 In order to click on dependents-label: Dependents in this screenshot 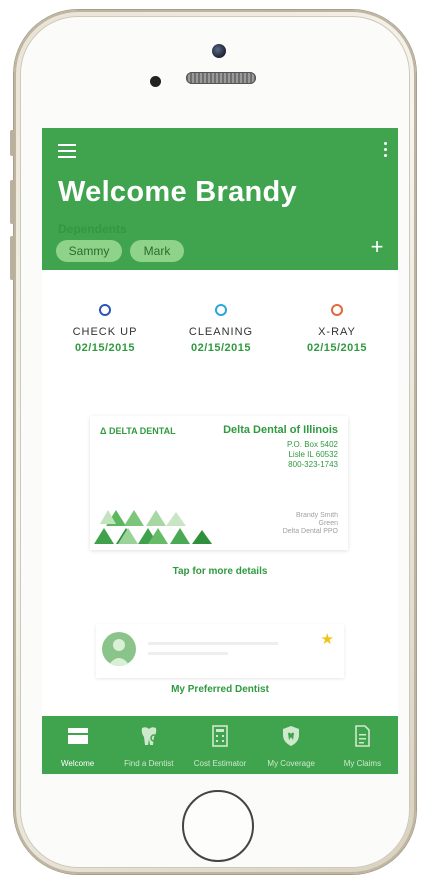, I will do `click(92, 229)`.